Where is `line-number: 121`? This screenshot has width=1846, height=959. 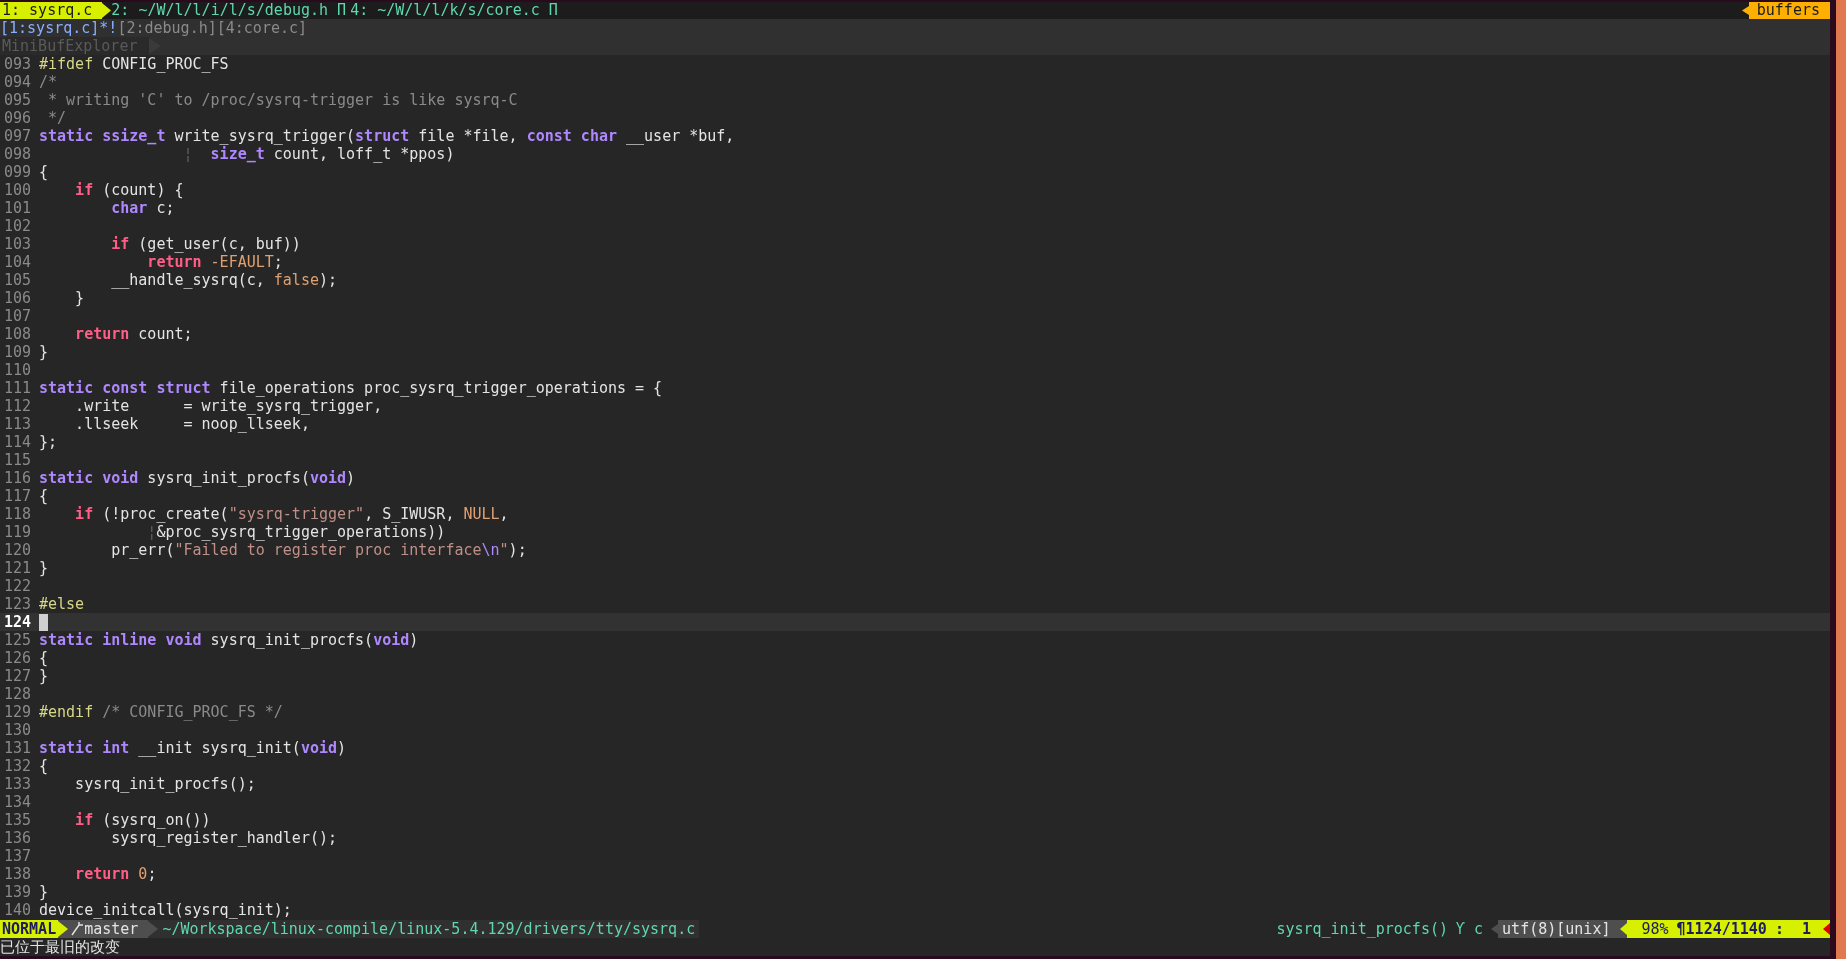
line-number: 121 is located at coordinates (16, 568).